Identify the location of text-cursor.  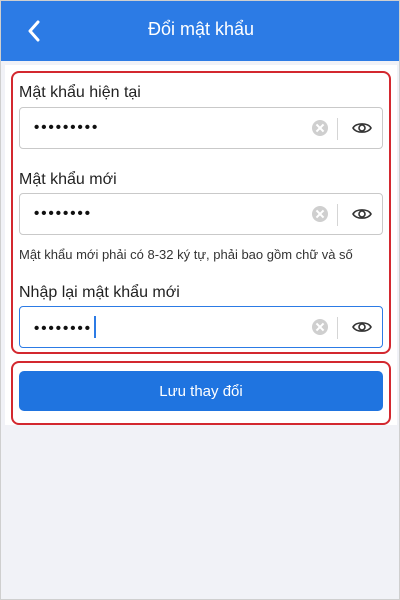
(95, 327).